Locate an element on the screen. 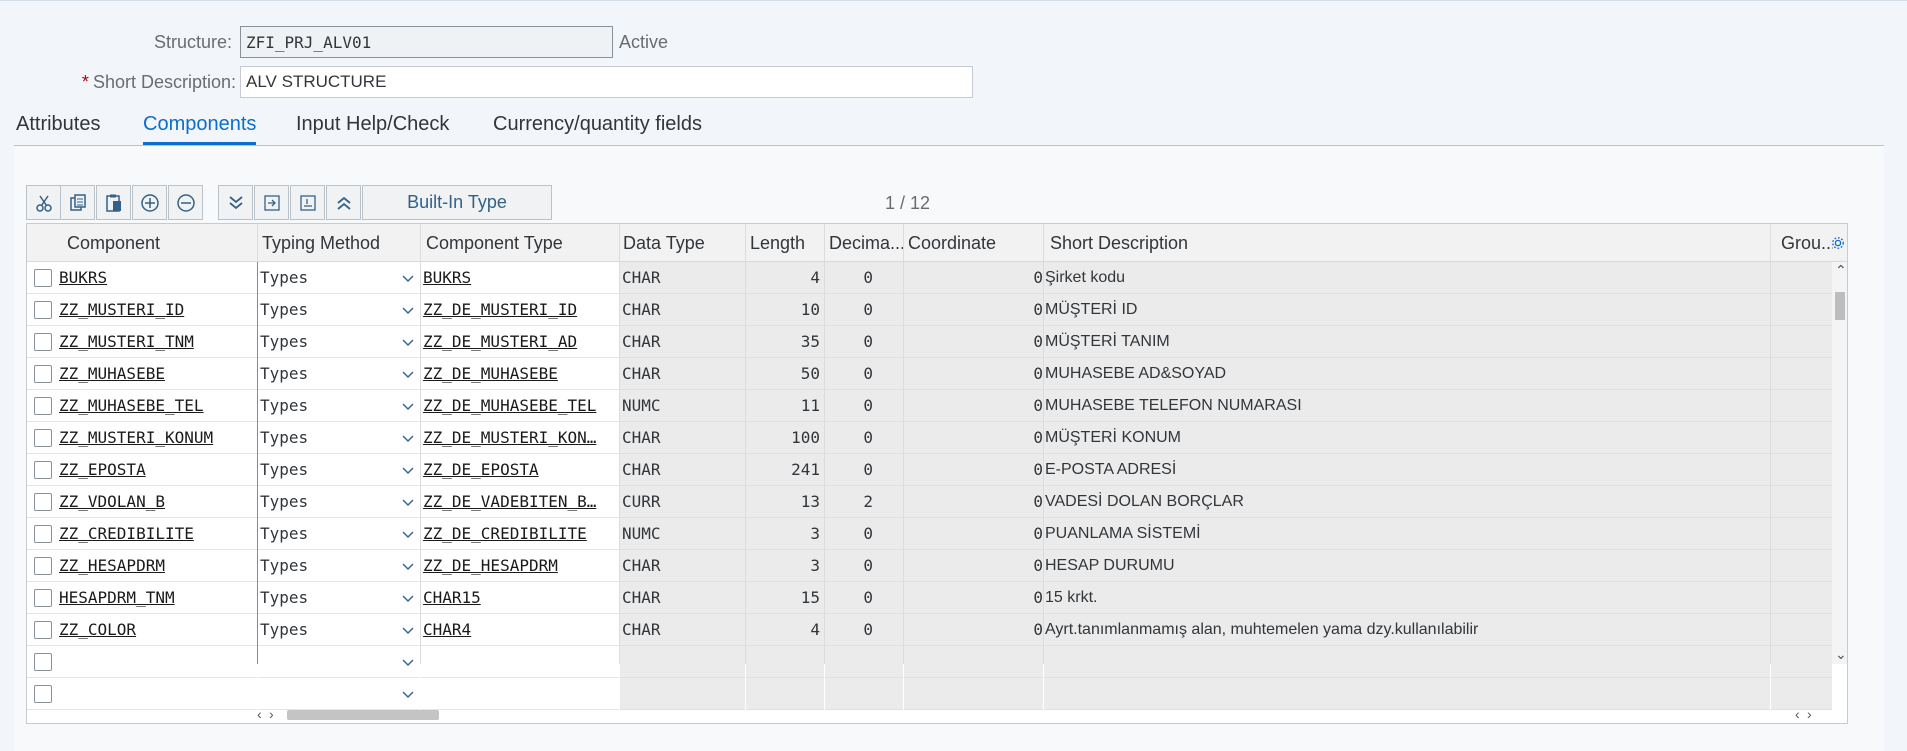 The image size is (1907, 751). component-cell: ZZ_MUHASEBE is located at coordinates (157, 374).